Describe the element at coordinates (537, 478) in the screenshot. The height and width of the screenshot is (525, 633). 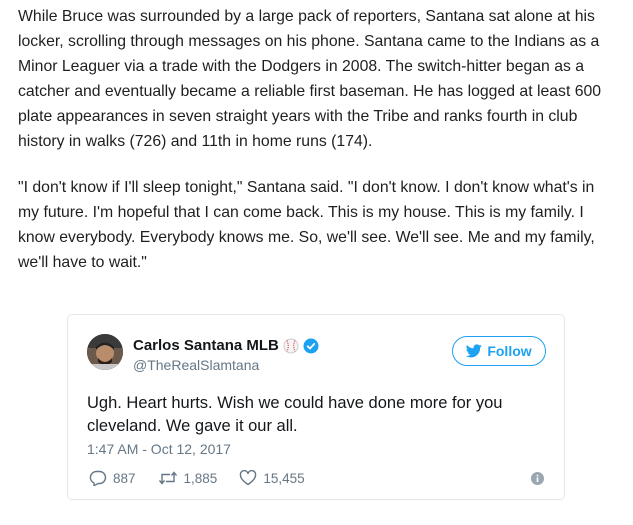
I see `info-icon` at that location.